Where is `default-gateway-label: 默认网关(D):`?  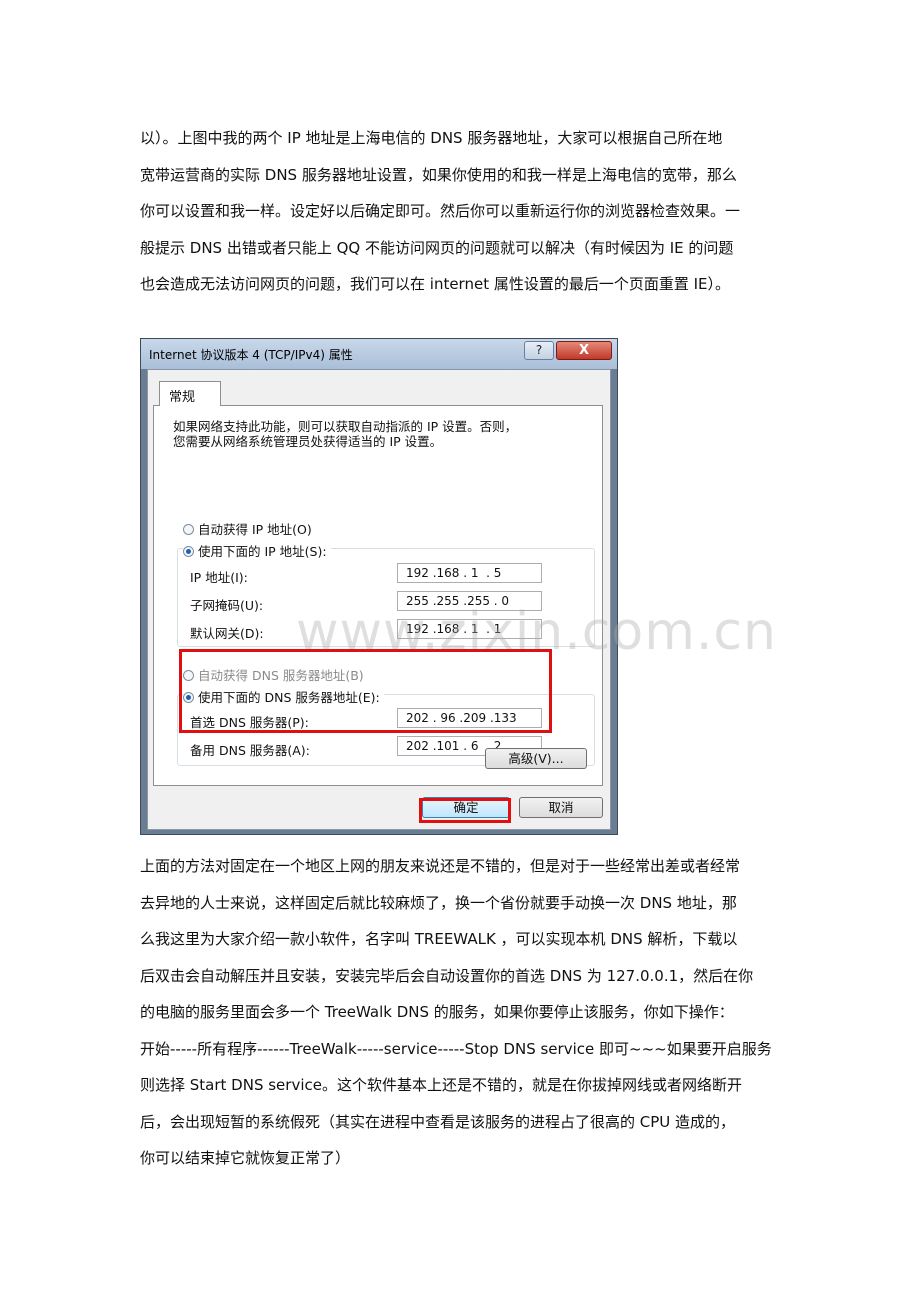
default-gateway-label: 默认网关(D): is located at coordinates (227, 633).